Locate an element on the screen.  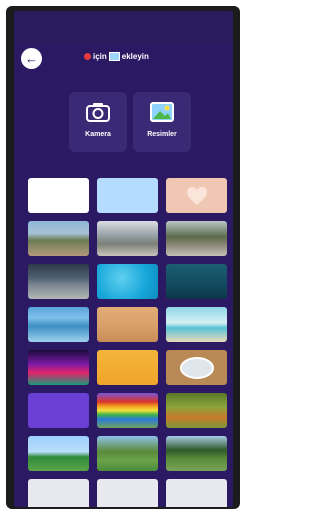
title-suffix: ekleyin is located at coordinates (135, 56).